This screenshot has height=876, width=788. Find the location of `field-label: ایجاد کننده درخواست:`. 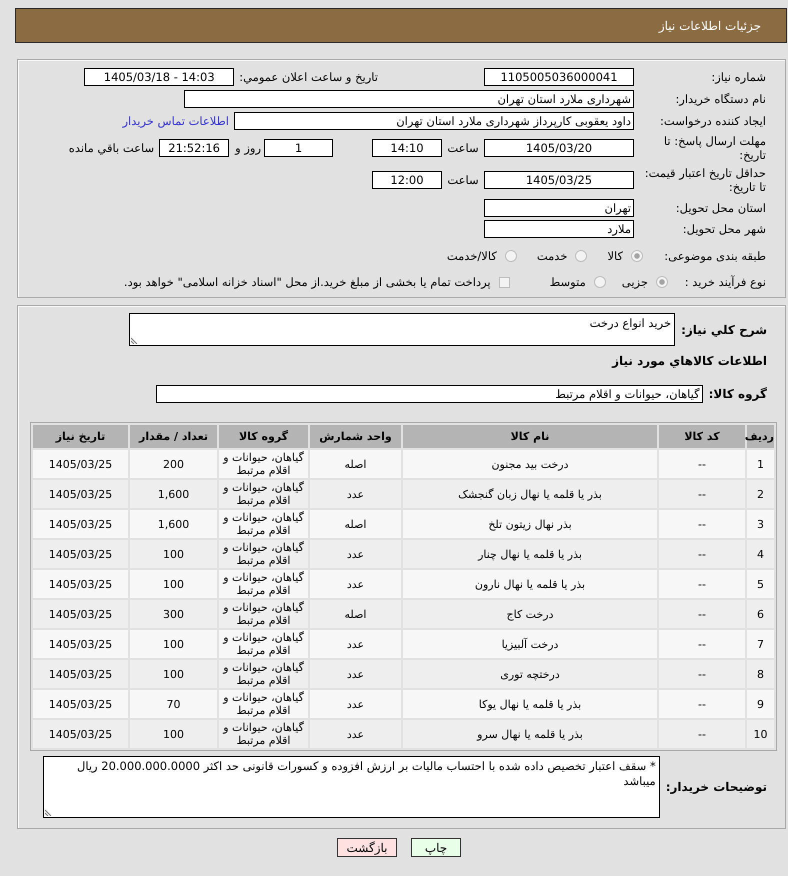

field-label: ایجاد کننده درخواست: is located at coordinates (712, 121).